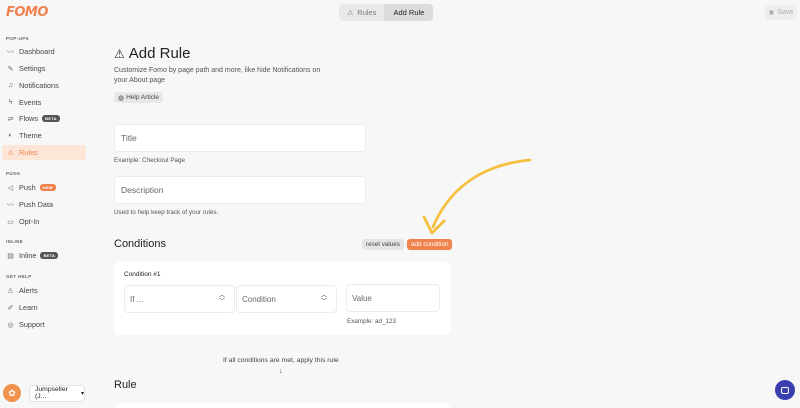 The width and height of the screenshot is (800, 408). Describe the element at coordinates (142, 190) in the screenshot. I see `description-placeholder: Description` at that location.